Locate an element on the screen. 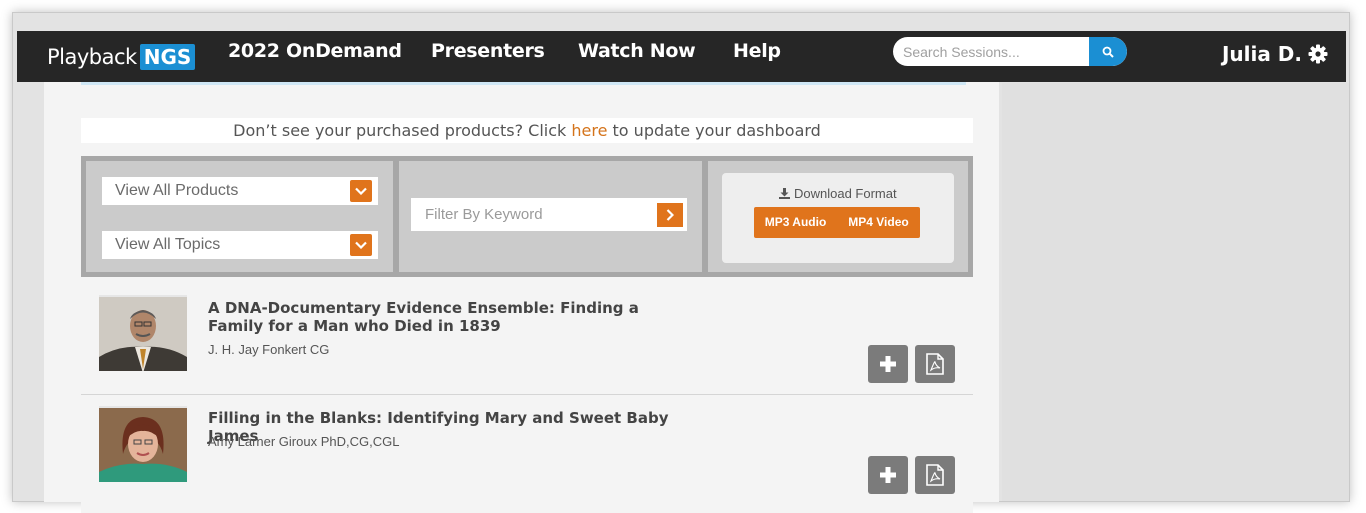  chevron-right-icon is located at coordinates (670, 215).